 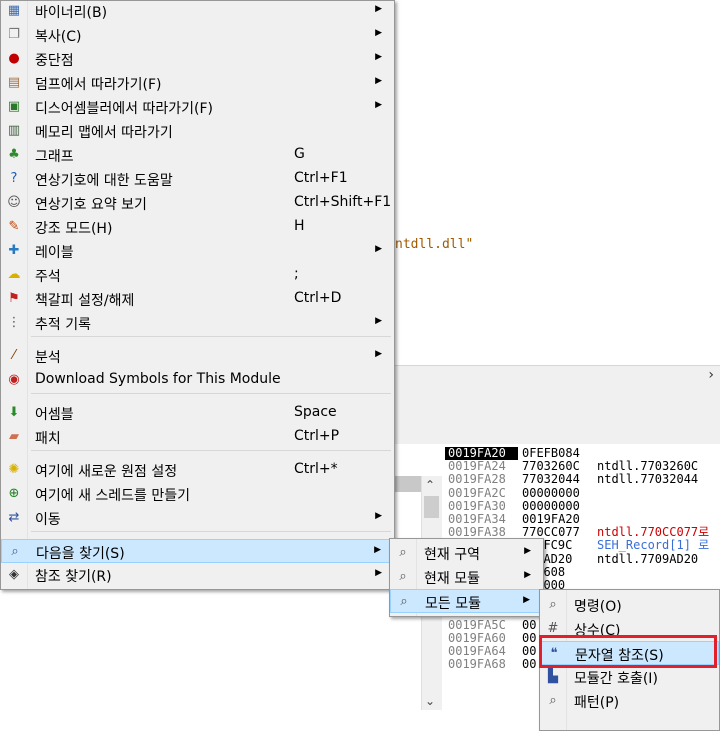 What do you see at coordinates (197, 551) in the screenshot?
I see `context-menu-item: ⌕ 다음을 찾기(S) ▶` at bounding box center [197, 551].